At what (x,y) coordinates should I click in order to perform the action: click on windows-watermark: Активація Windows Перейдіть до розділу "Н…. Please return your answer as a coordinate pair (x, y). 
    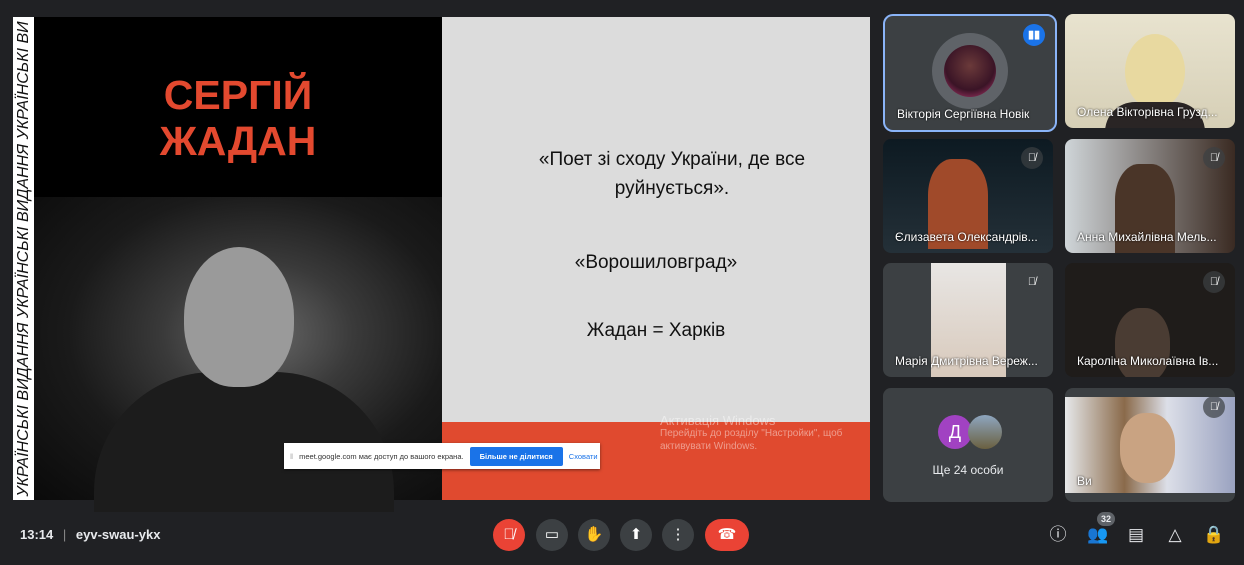
    Looking at the image, I should click on (755, 433).